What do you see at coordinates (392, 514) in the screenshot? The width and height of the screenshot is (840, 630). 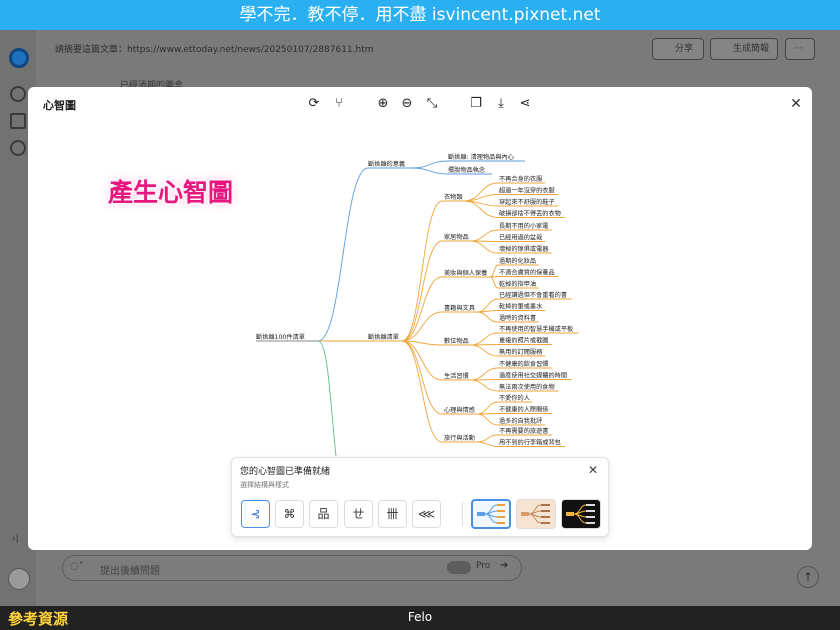 I see `layout-option-fishbone: 卌` at bounding box center [392, 514].